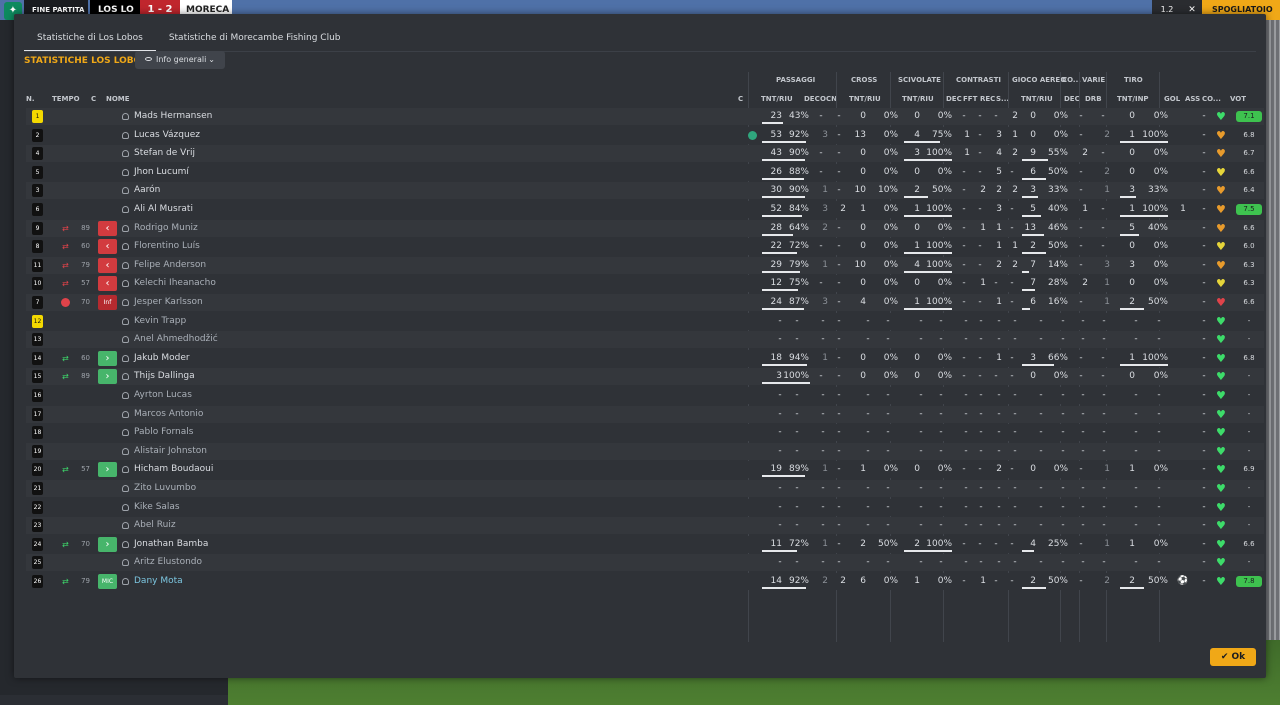  Describe the element at coordinates (865, 99) in the screenshot. I see `col-cross-tnt: TNT/RIU` at that location.